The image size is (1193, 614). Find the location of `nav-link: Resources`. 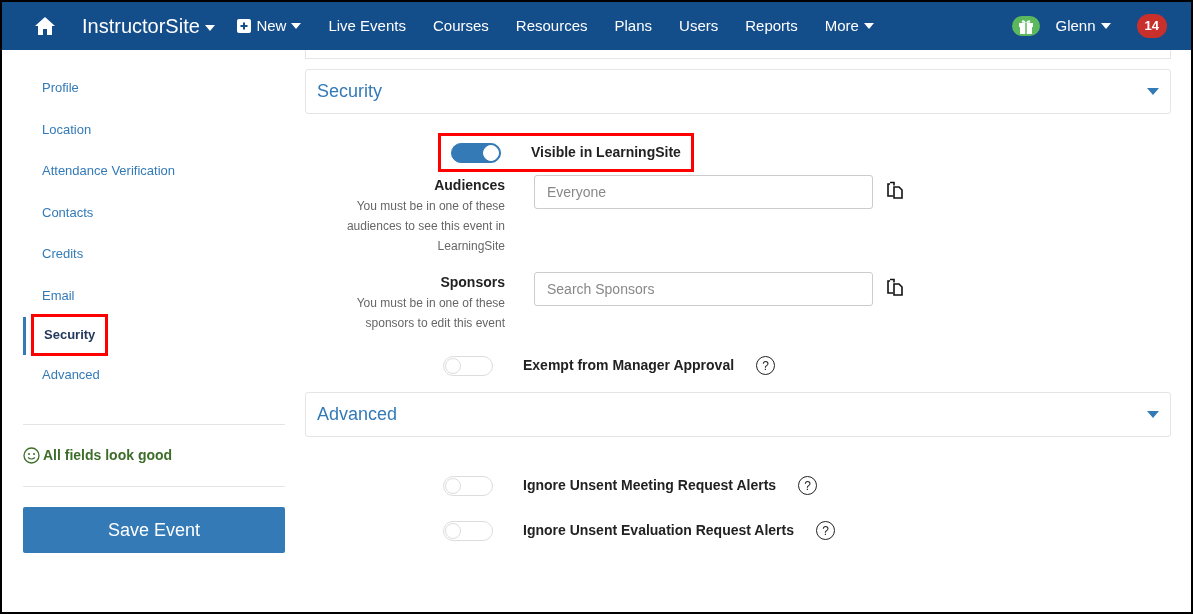

nav-link: Resources is located at coordinates (551, 26).